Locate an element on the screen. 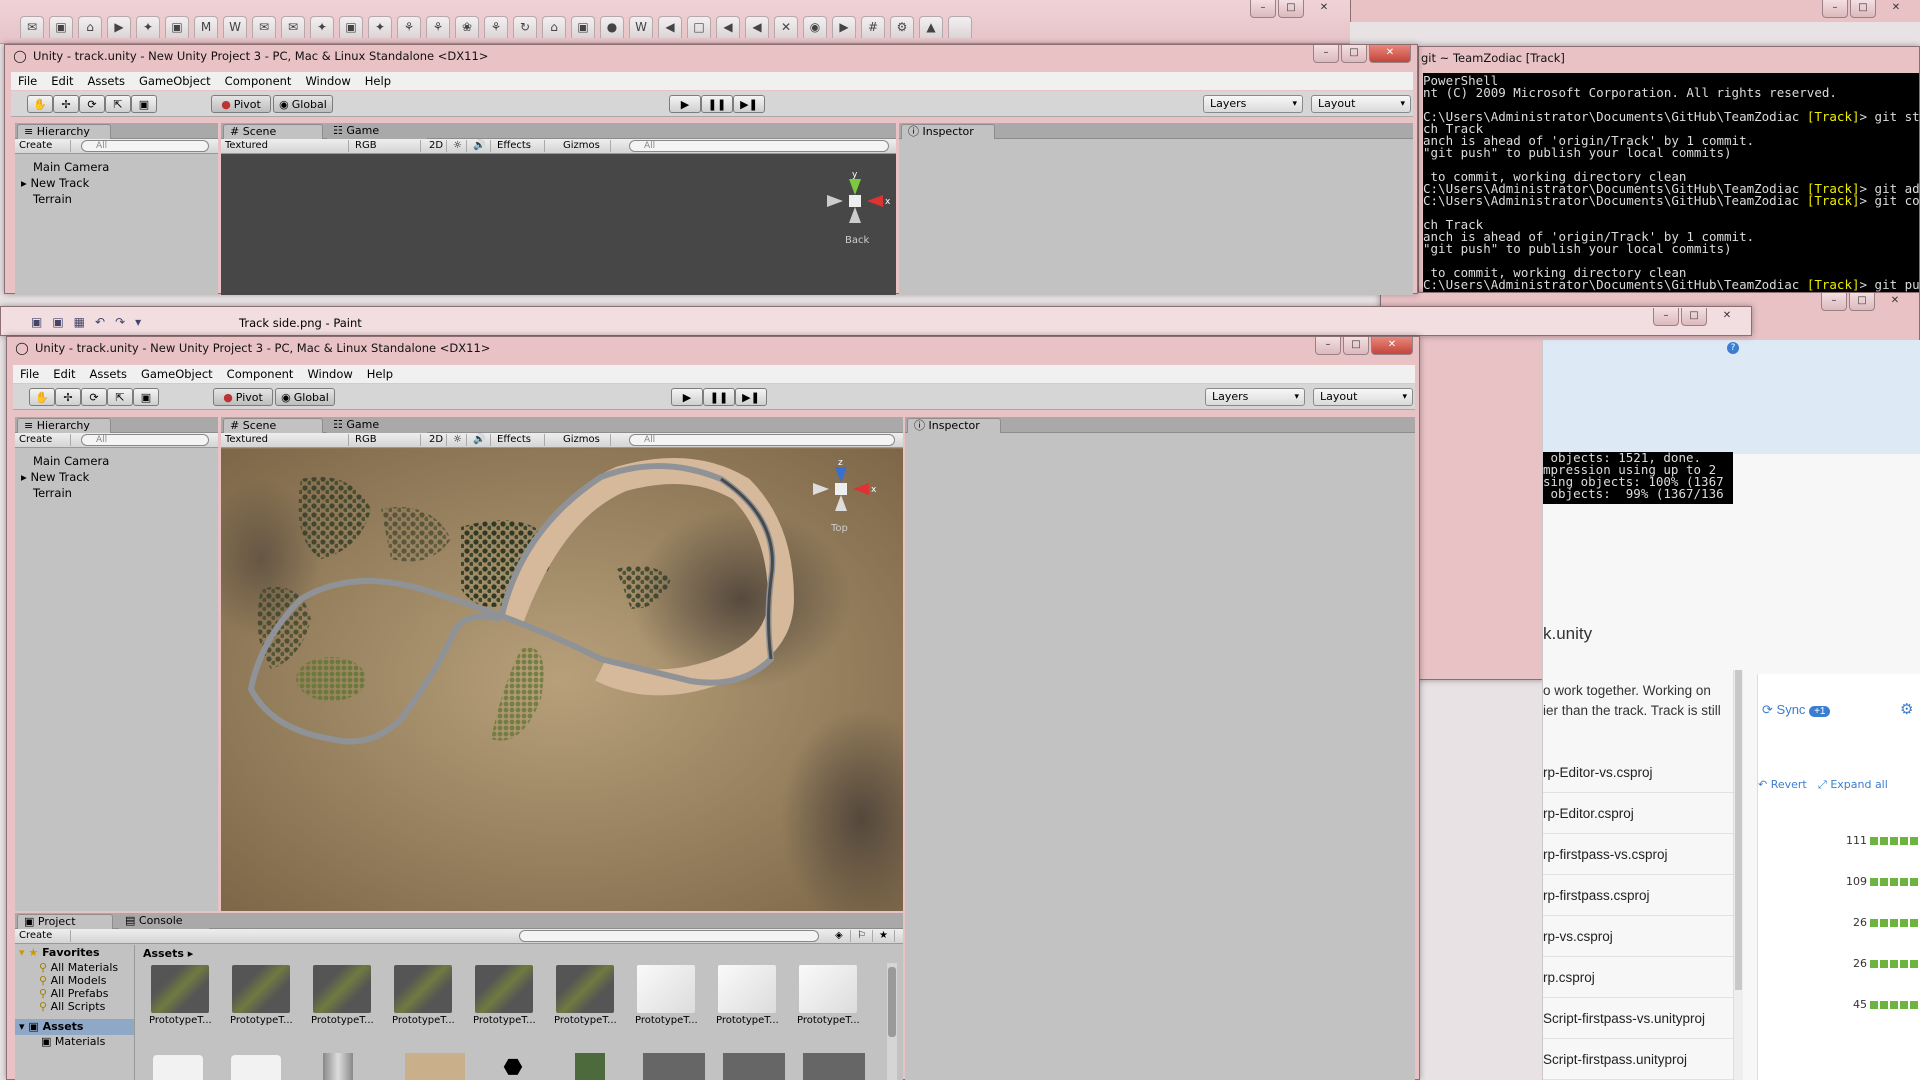 This screenshot has height=1080, width=1920. gizmo-neg-x is located at coordinates (821, 489).